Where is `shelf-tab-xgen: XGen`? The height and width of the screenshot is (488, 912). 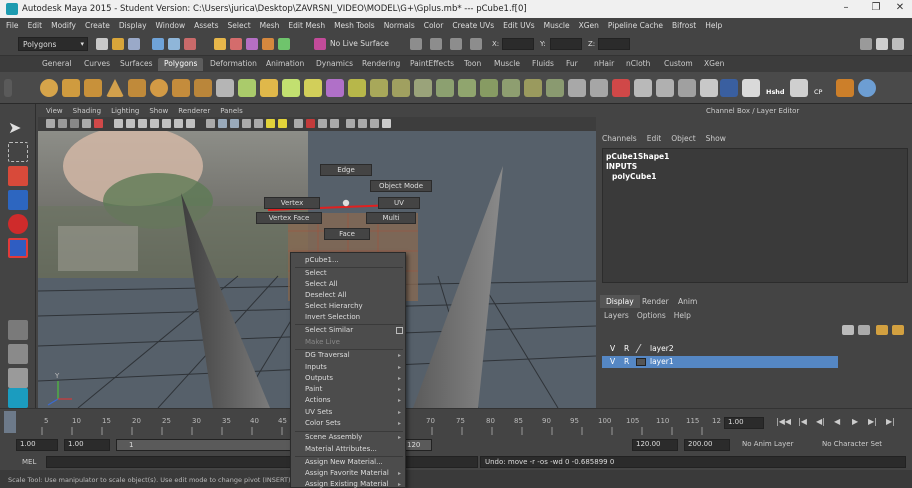 shelf-tab-xgen: XGen is located at coordinates (714, 64).